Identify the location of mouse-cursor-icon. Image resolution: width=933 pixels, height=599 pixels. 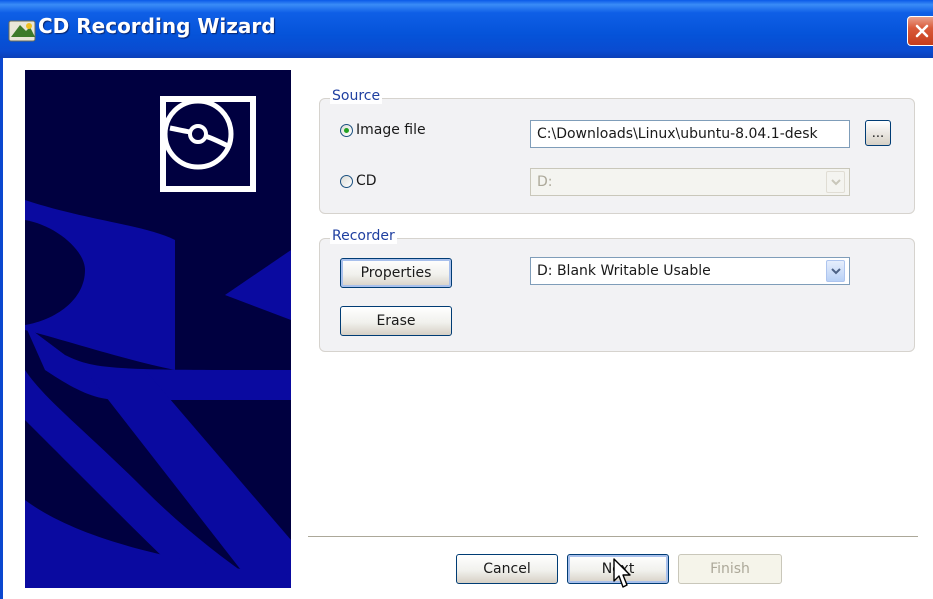
(622, 573).